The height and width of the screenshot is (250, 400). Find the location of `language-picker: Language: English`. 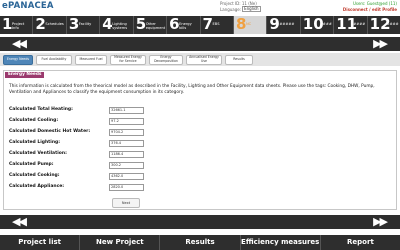

language-picker: Language: English is located at coordinates (240, 9).